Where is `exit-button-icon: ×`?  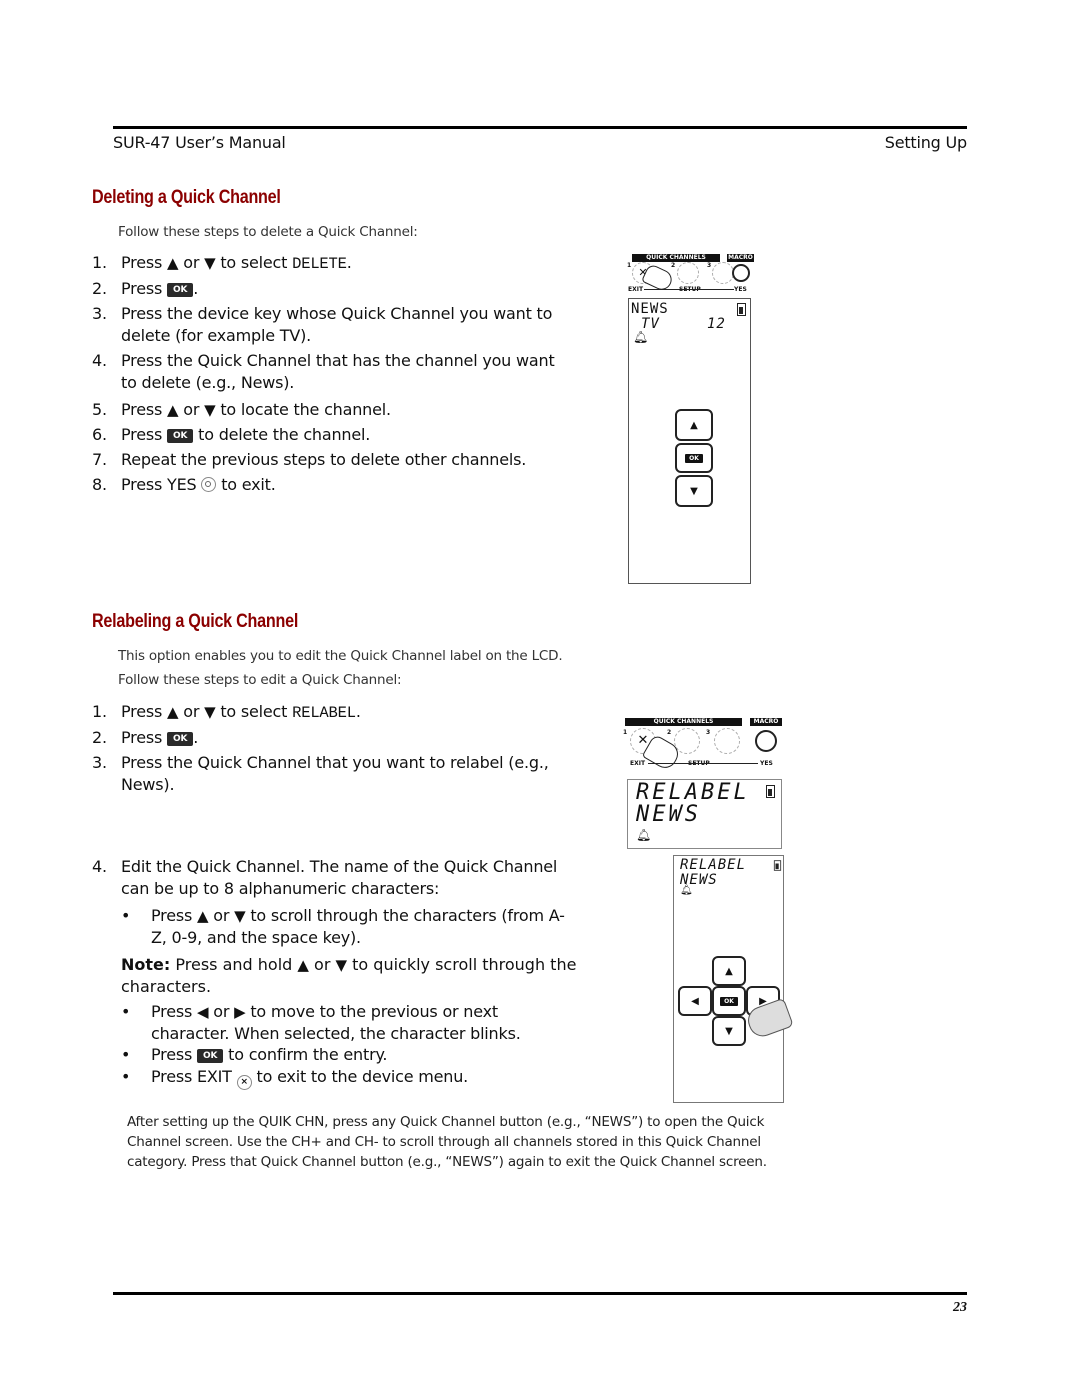
exit-button-icon: × is located at coordinates (244, 1082).